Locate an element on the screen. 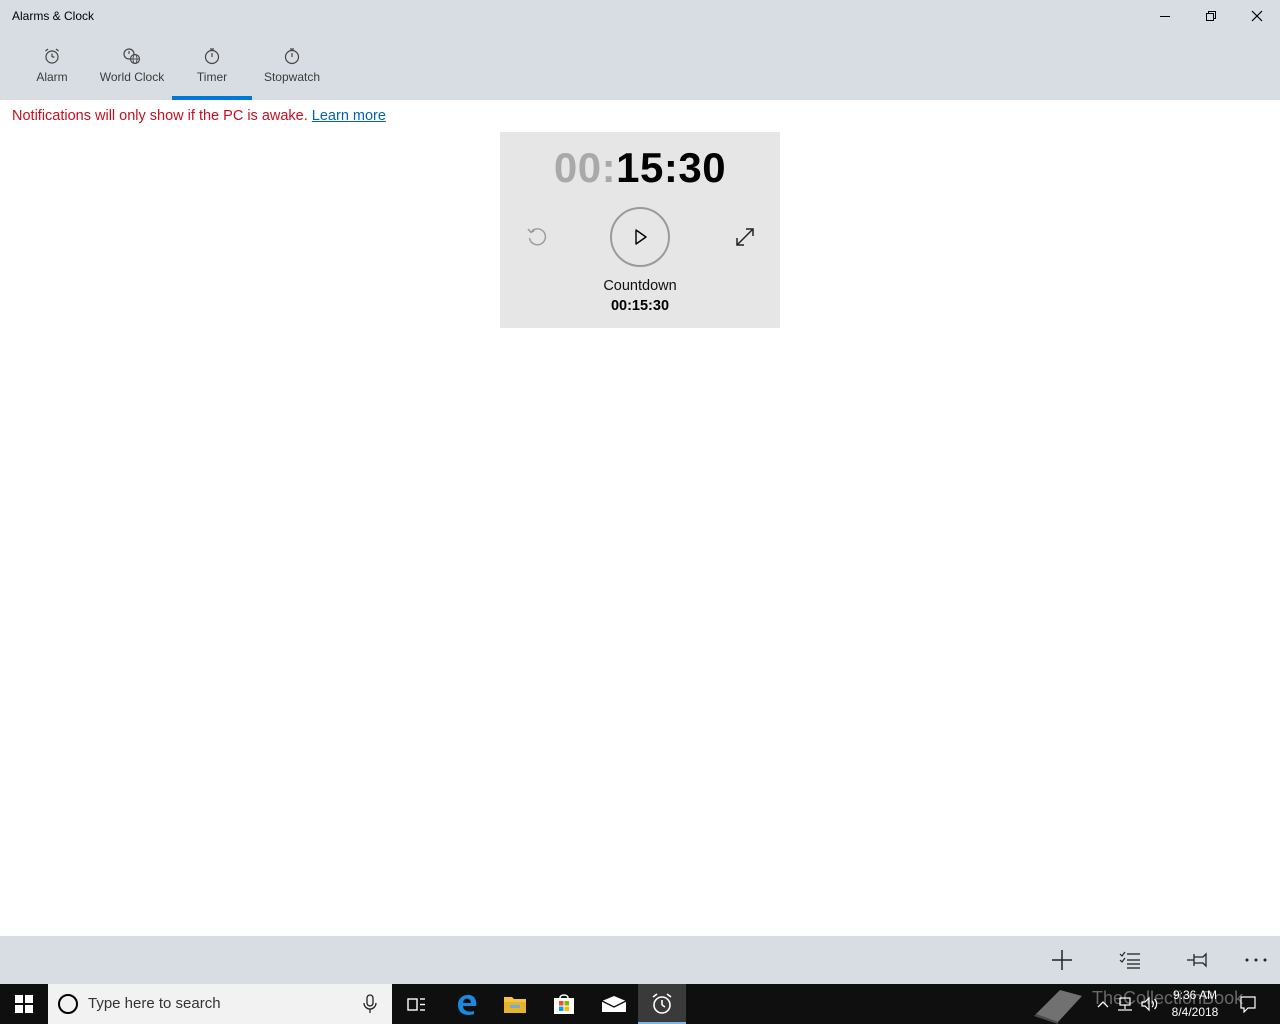 The height and width of the screenshot is (1024, 1280). more-button is located at coordinates (1256, 960).